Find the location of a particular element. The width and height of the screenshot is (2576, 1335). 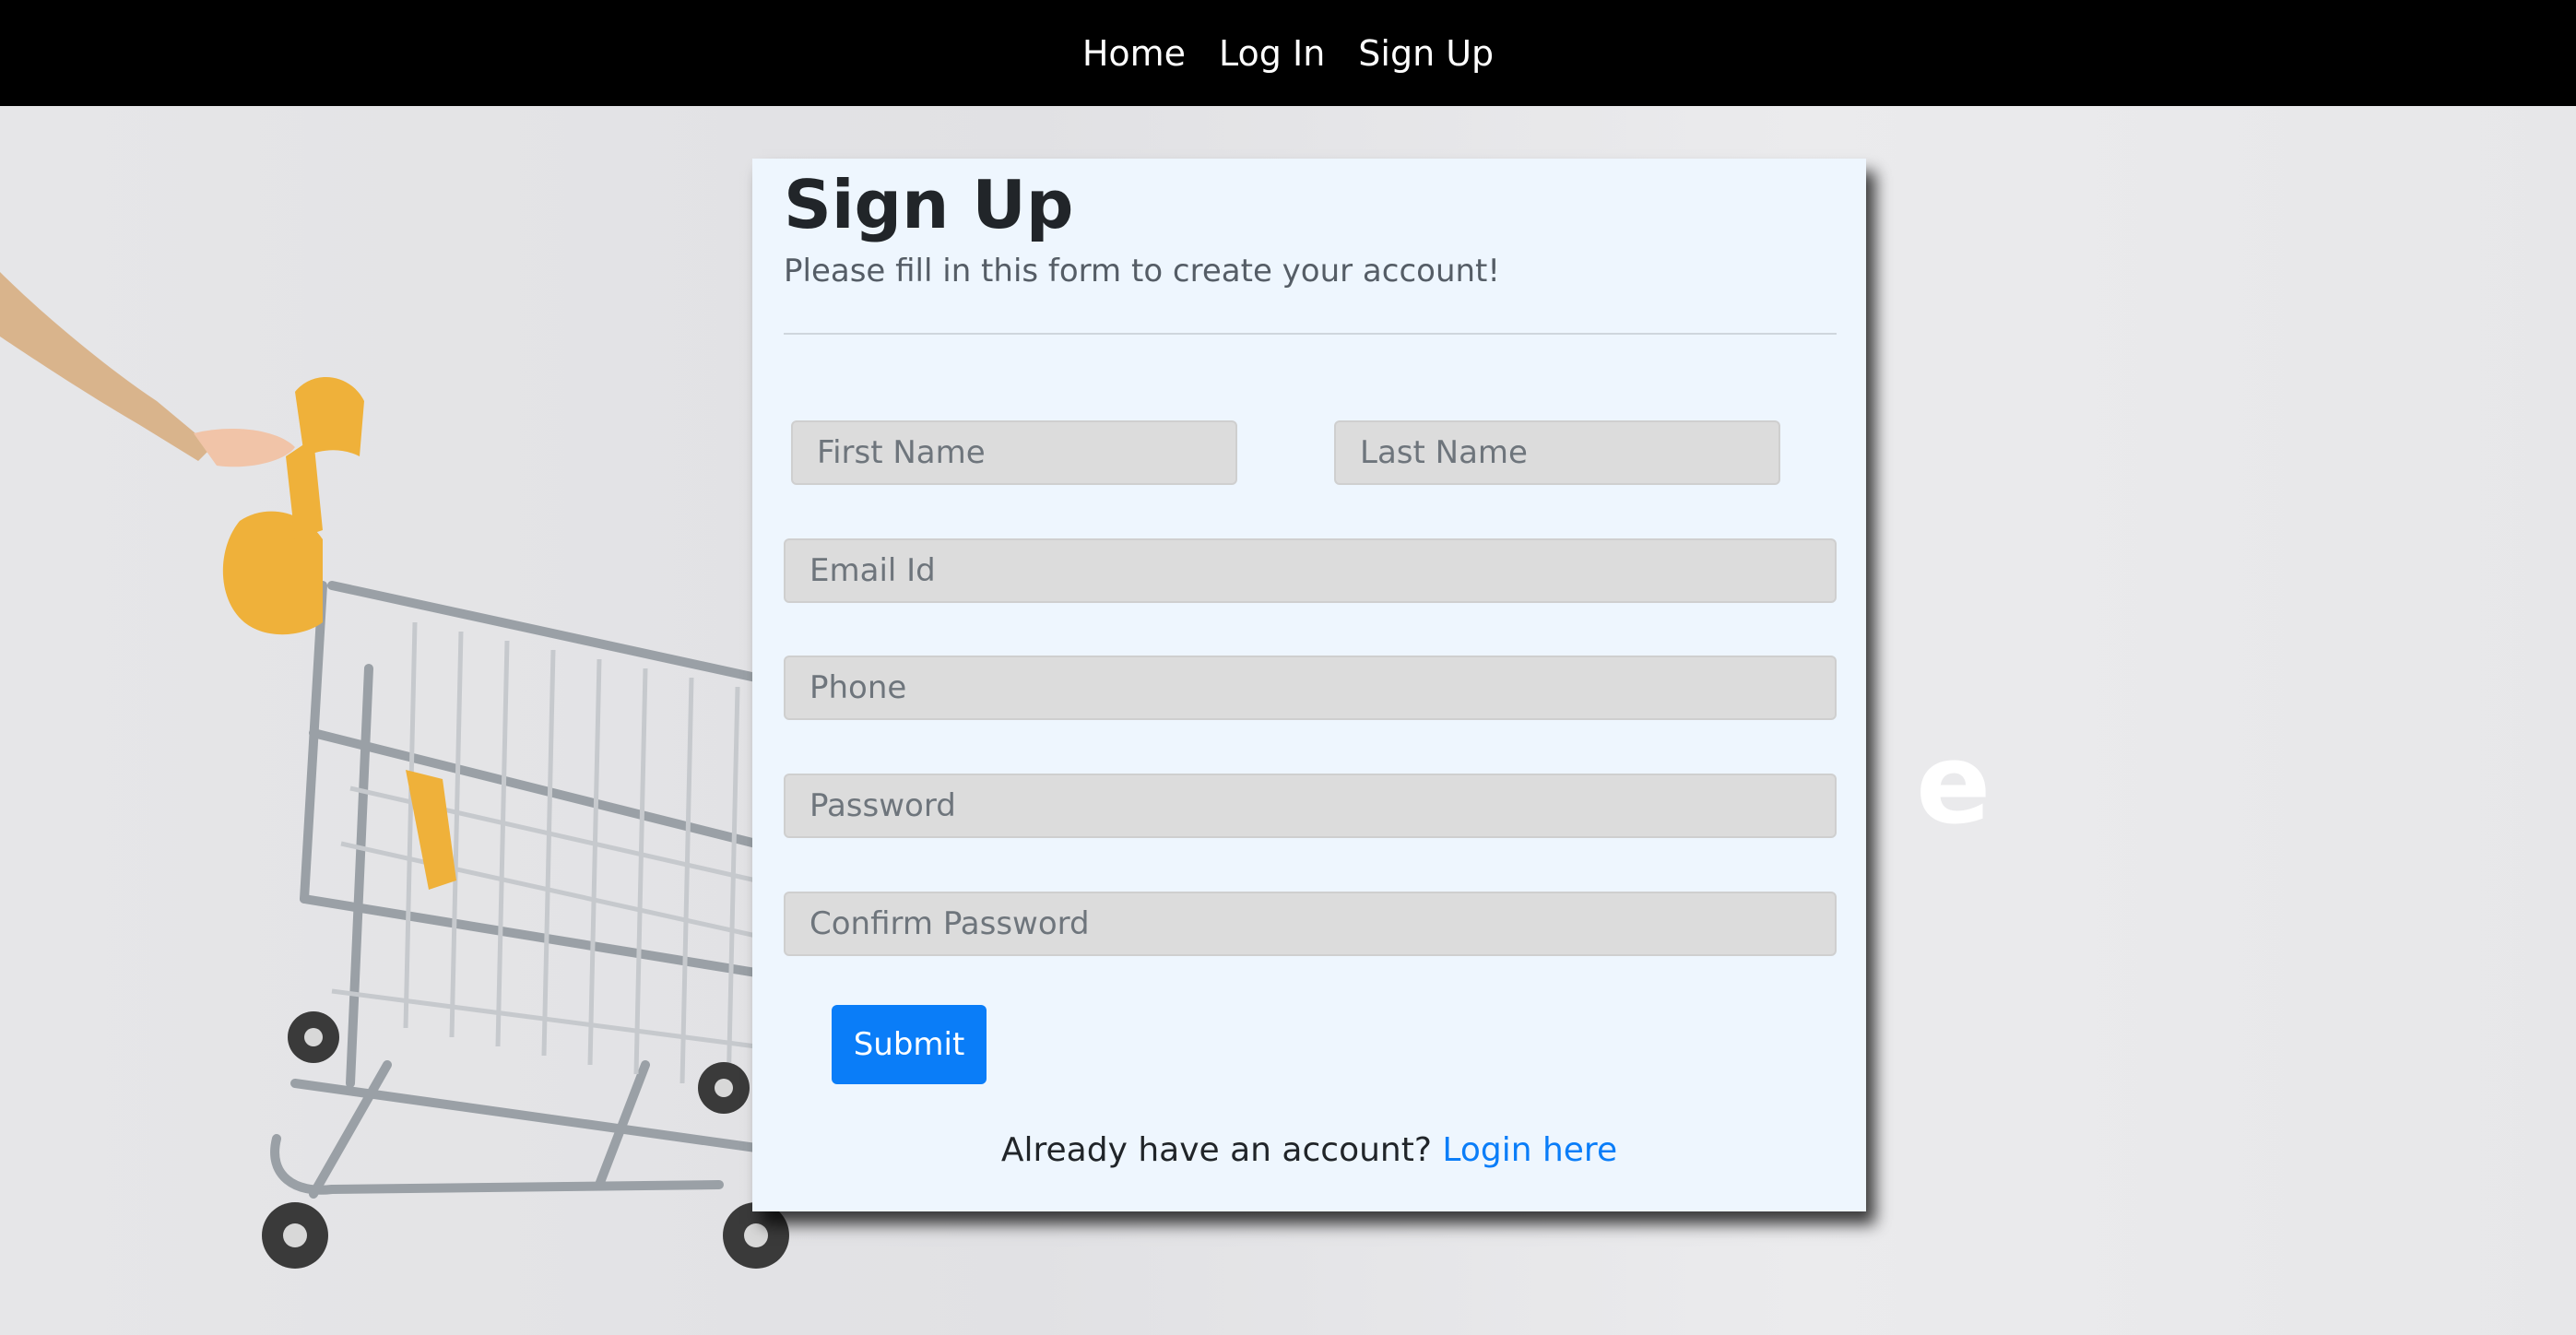

top-navbar: Home Log In Sign Up is located at coordinates (1288, 53).